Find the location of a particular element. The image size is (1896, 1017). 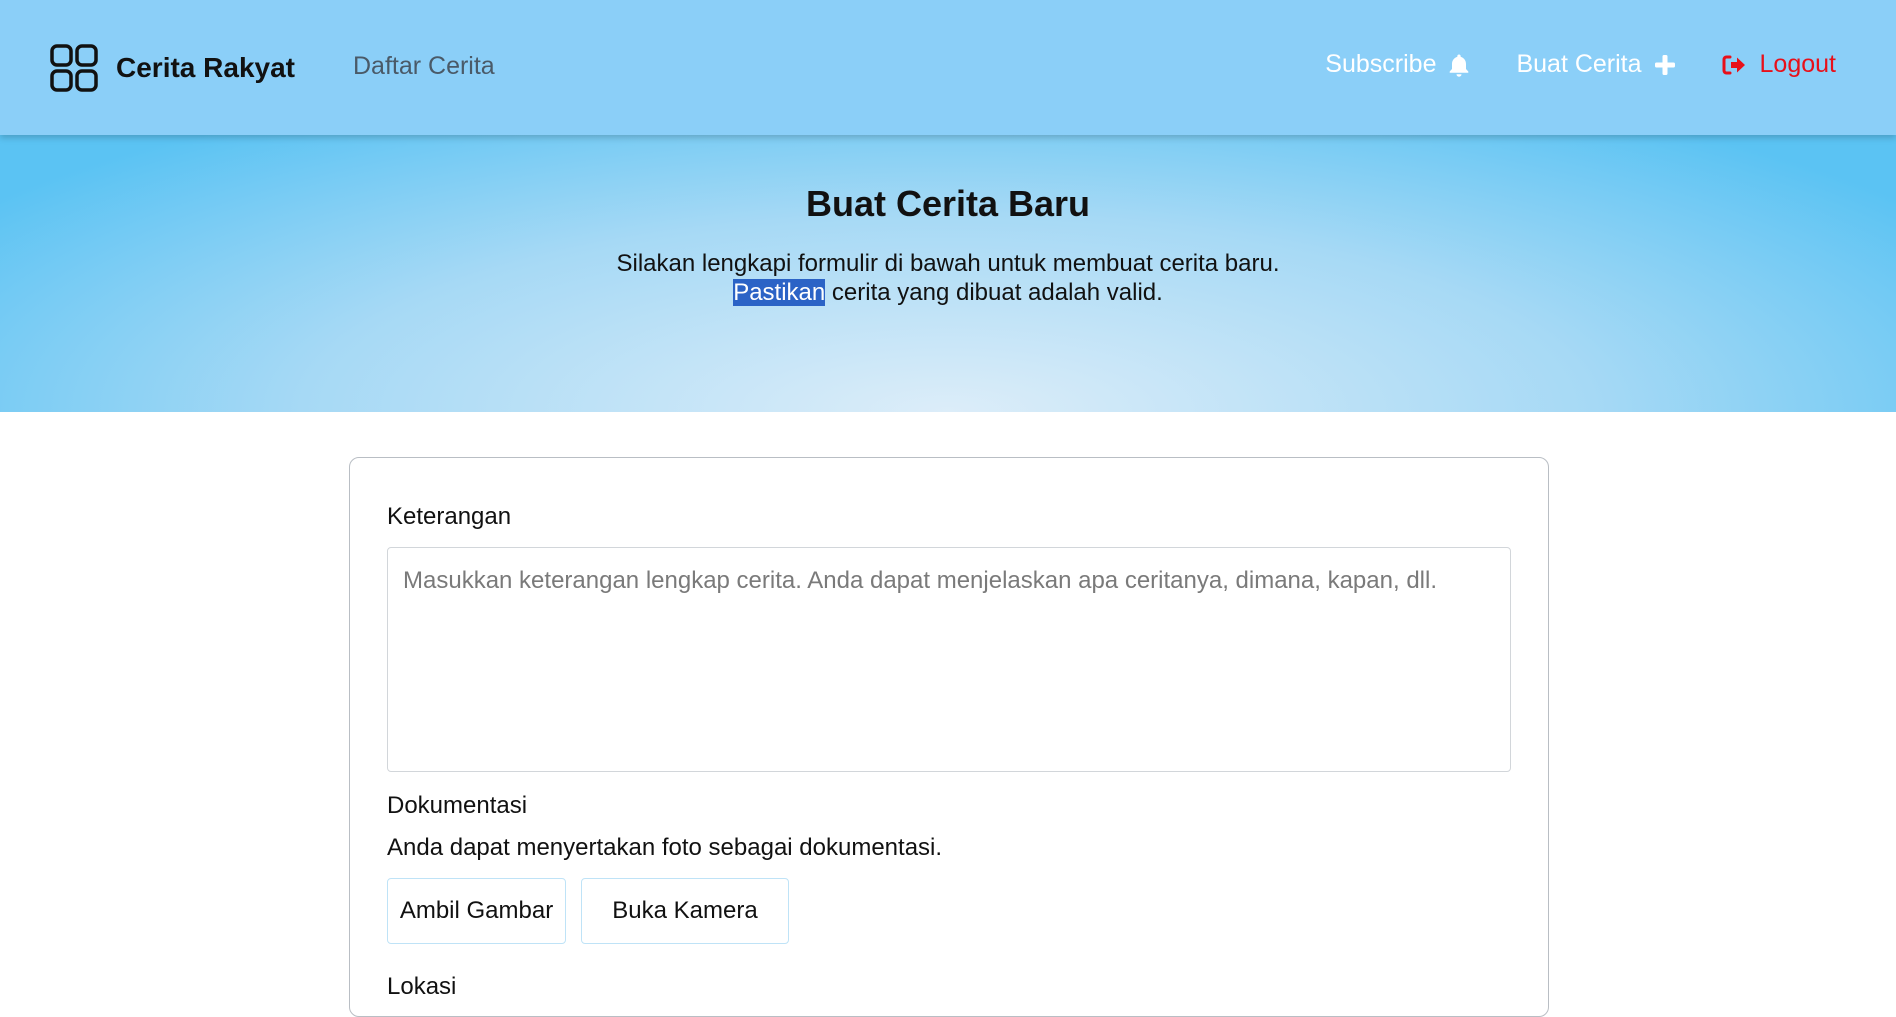

create-story-button: Buat Cerita is located at coordinates (1595, 64).